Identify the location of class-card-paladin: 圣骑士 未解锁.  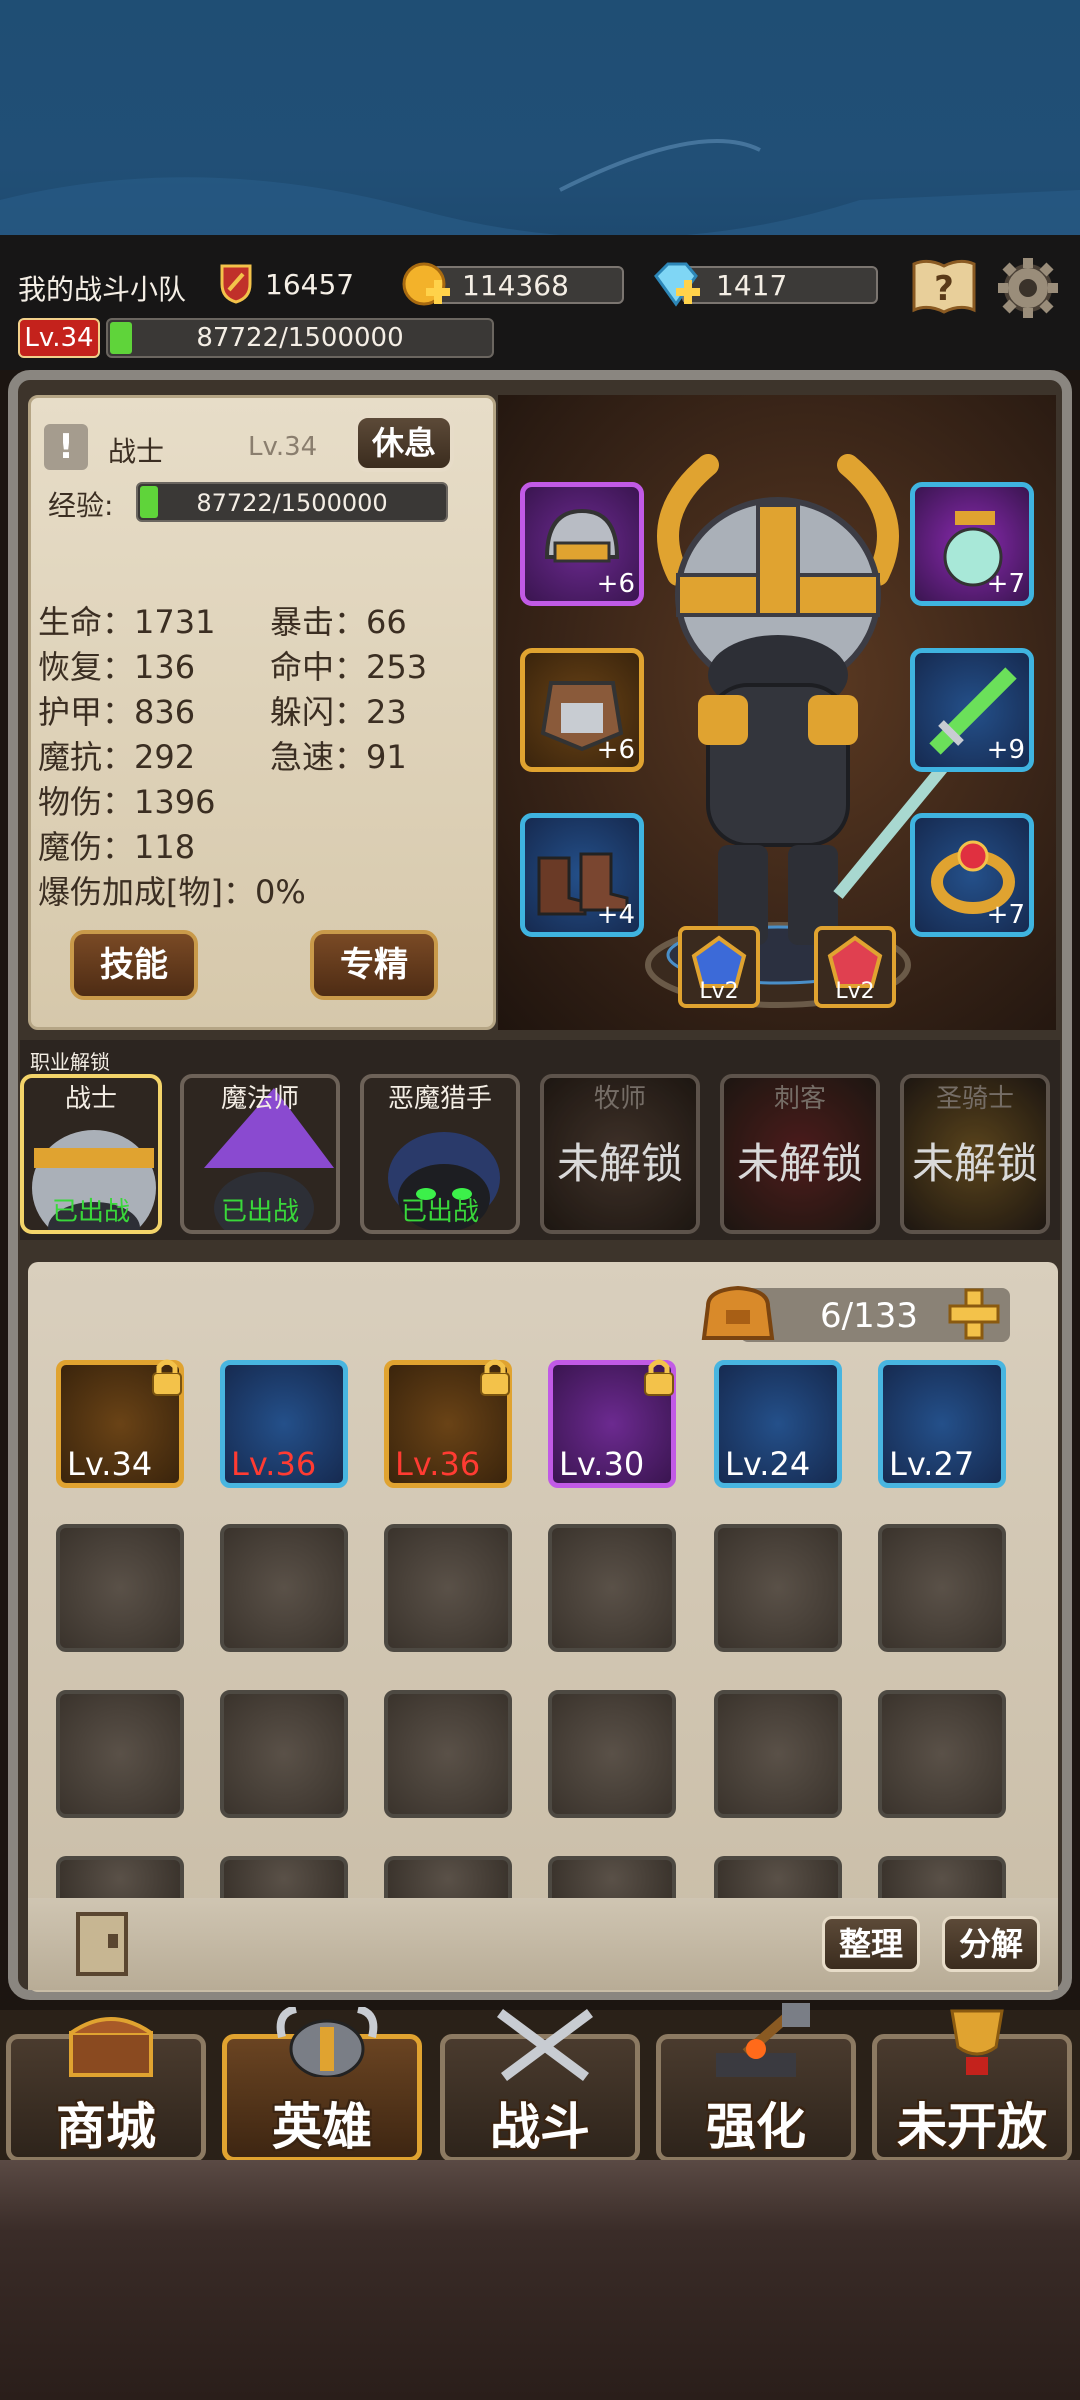
(975, 1154).